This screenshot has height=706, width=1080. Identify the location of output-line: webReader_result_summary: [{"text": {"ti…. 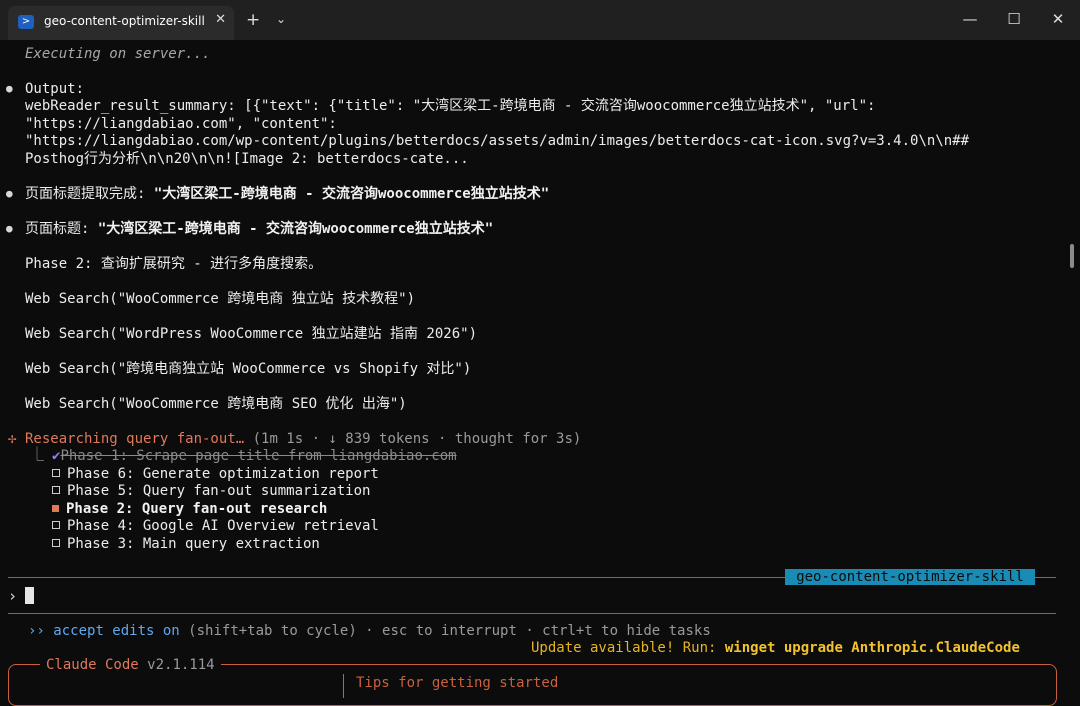
(450, 106).